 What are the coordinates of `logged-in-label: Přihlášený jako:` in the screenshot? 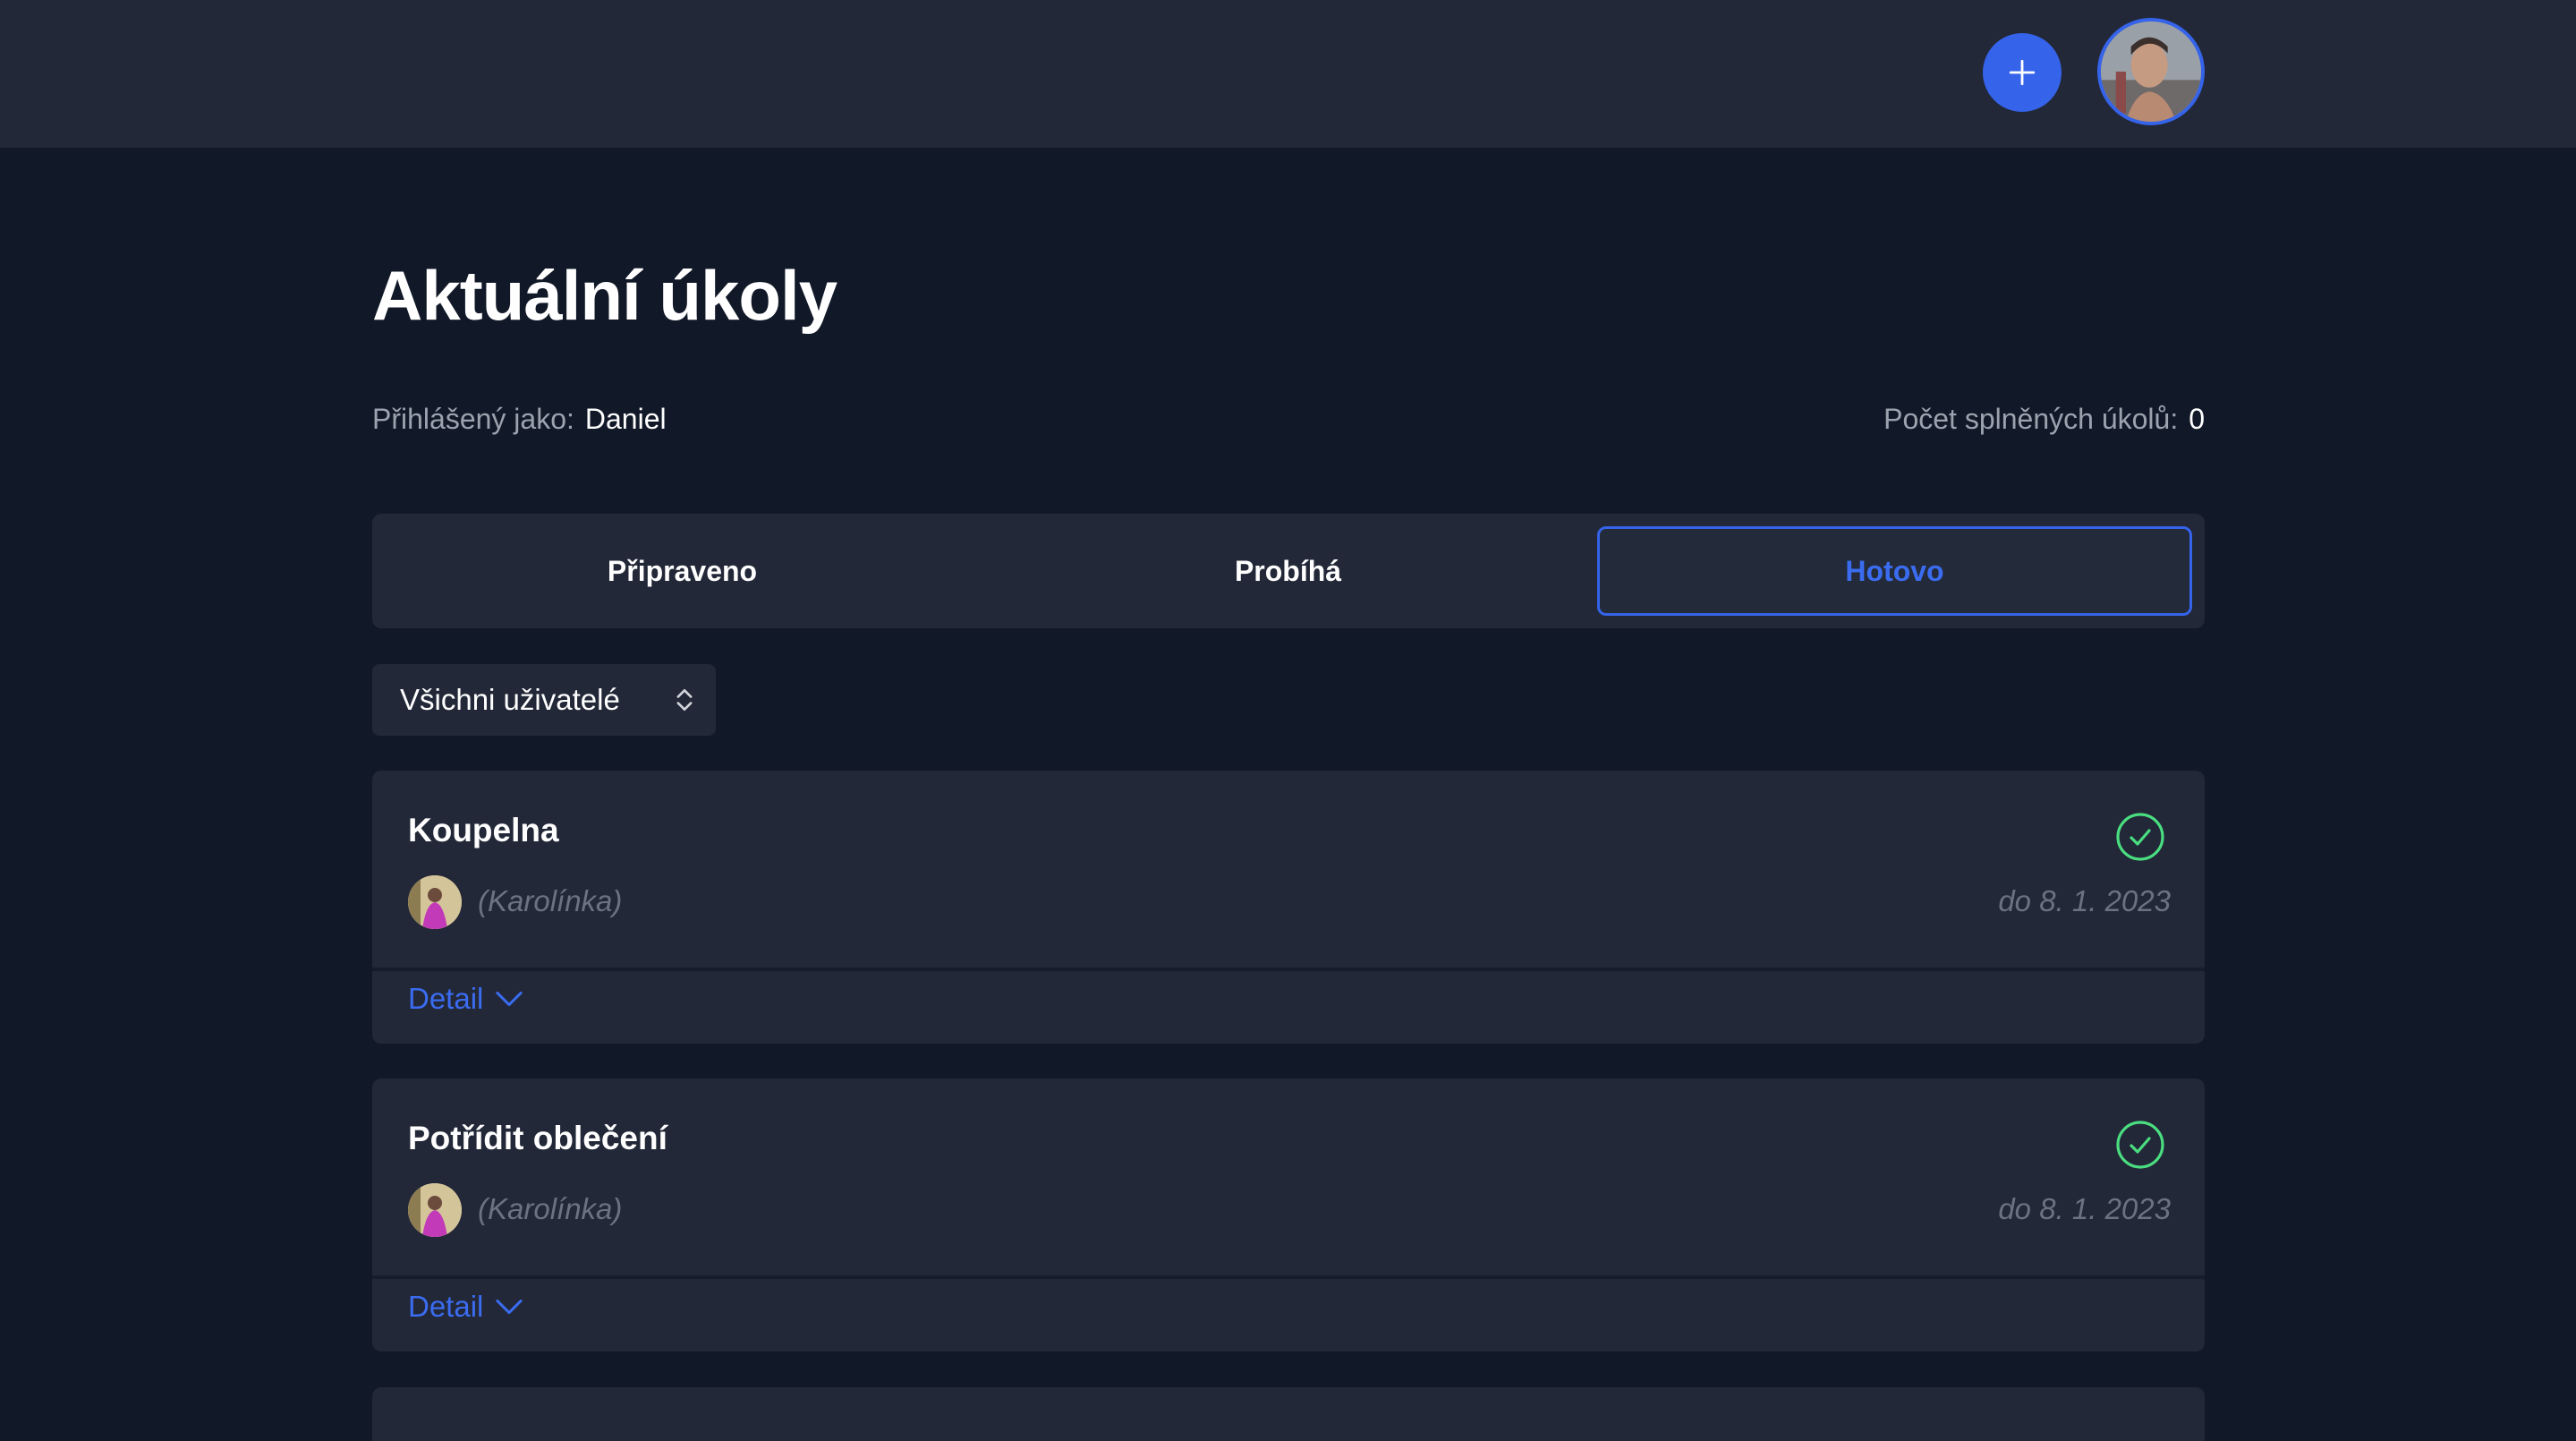 It's located at (473, 419).